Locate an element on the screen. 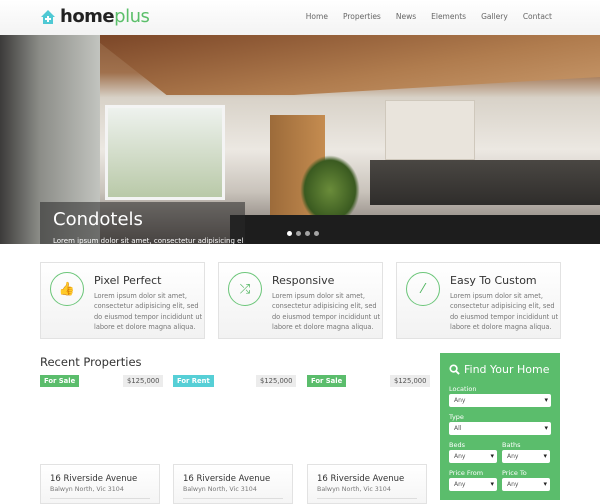  price-to-select: Any is located at coordinates (526, 484).